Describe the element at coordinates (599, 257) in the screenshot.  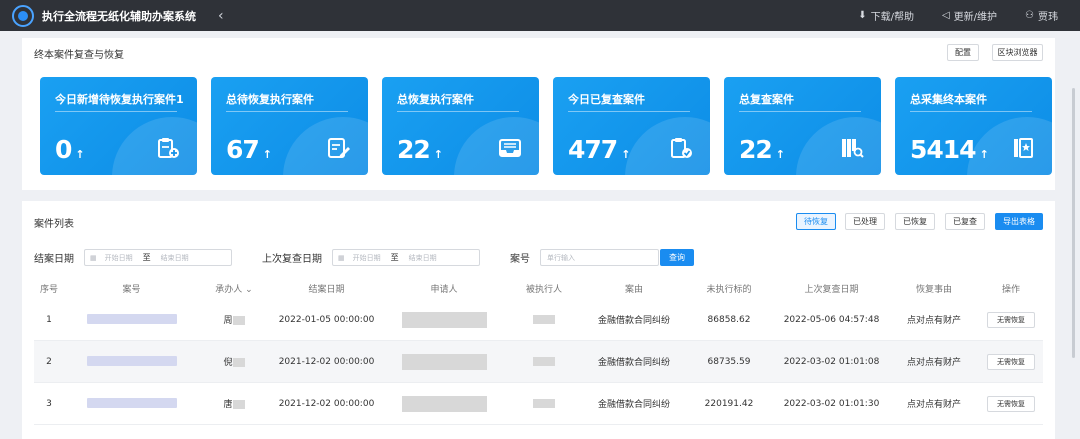
I see `case-number-input: 单行输入` at that location.